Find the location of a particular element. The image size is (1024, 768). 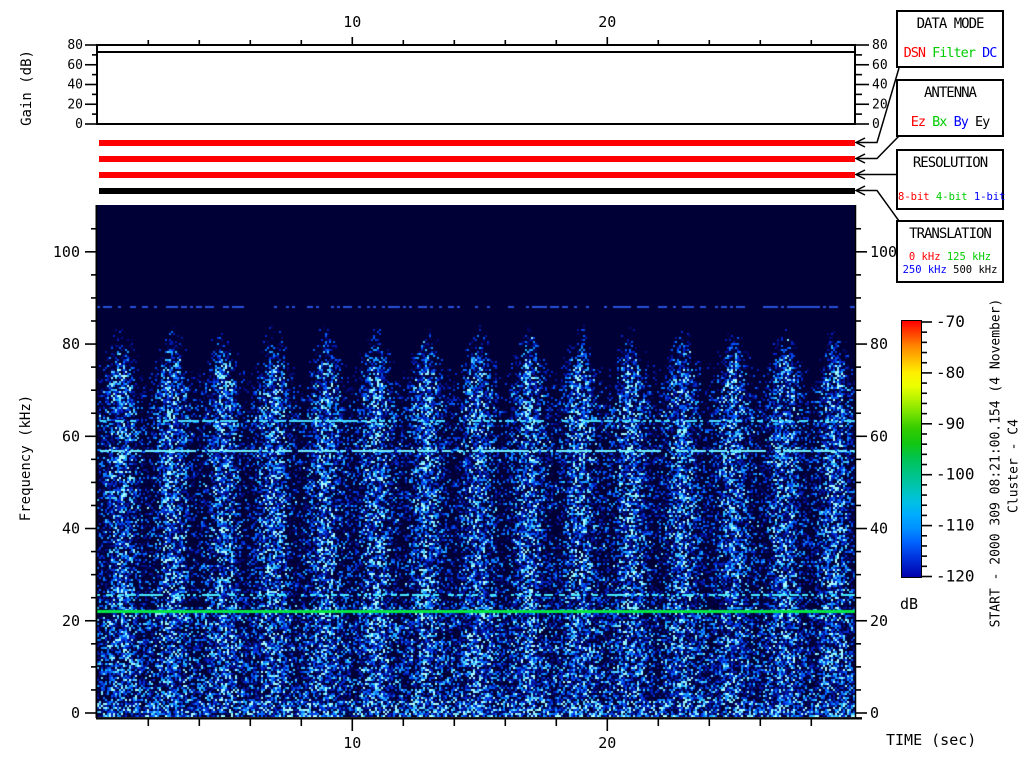

colorbar-tick-label: -70 is located at coordinates (950, 321).